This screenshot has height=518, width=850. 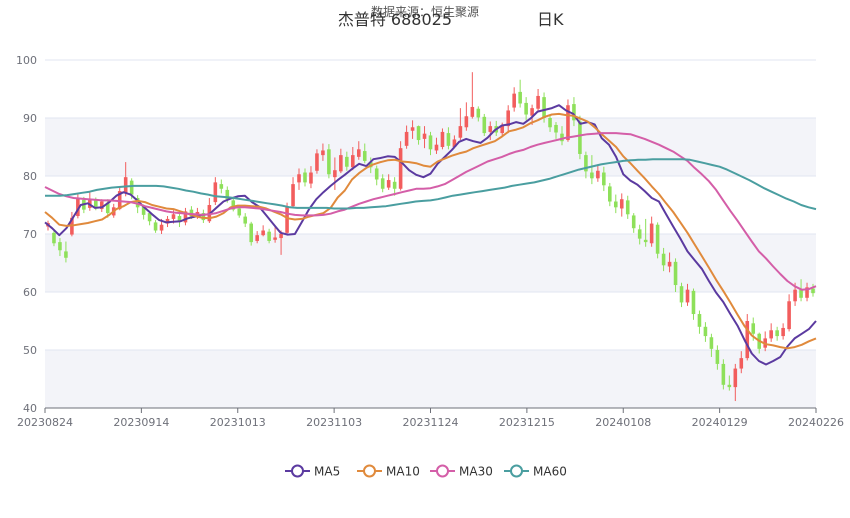 What do you see at coordinates (30, 350) in the screenshot?
I see `y-tick-label: 50` at bounding box center [30, 350].